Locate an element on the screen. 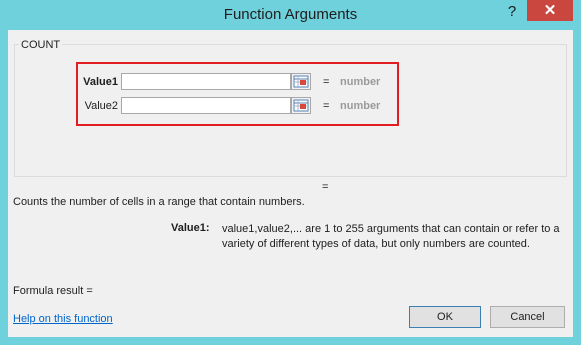 The width and height of the screenshot is (581, 345). formula-result-label: Formula result = is located at coordinates (53, 291).